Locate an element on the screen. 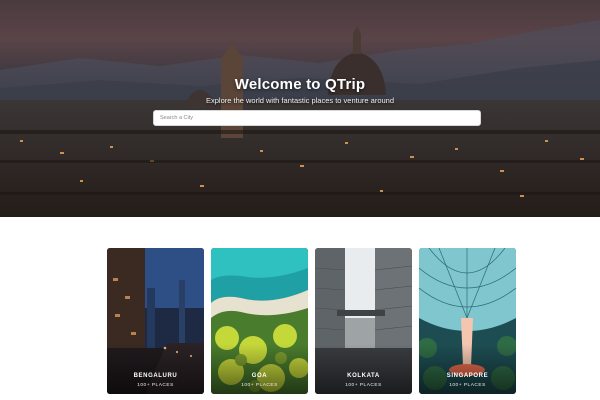 This screenshot has width=600, height=400. city-card-kolkata: KOLKATA 100+ PLACES is located at coordinates (363, 321).